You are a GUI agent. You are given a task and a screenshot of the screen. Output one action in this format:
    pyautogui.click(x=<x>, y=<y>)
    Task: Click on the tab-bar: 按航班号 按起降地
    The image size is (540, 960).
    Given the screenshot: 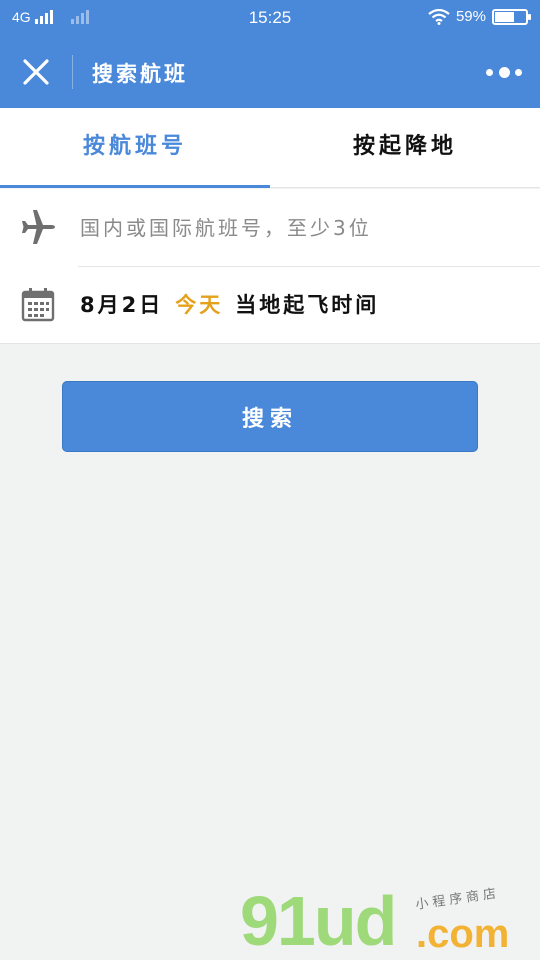 What is the action you would take?
    pyautogui.click(x=270, y=148)
    